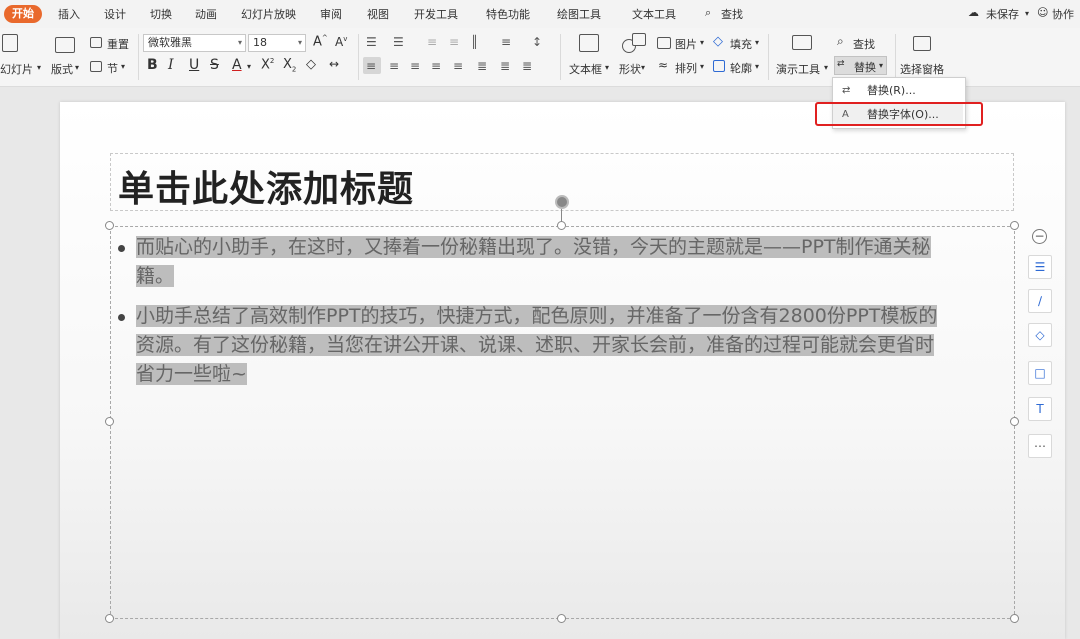  I want to click on find-icon: ⌕, so click(840, 41).